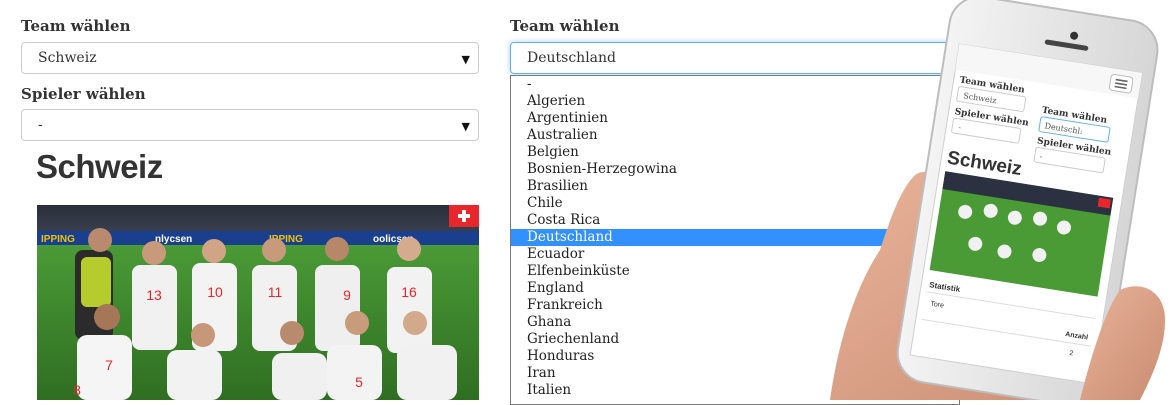 The height and width of the screenshot is (405, 1171). What do you see at coordinates (359, 382) in the screenshot?
I see `jersey-number: 5` at bounding box center [359, 382].